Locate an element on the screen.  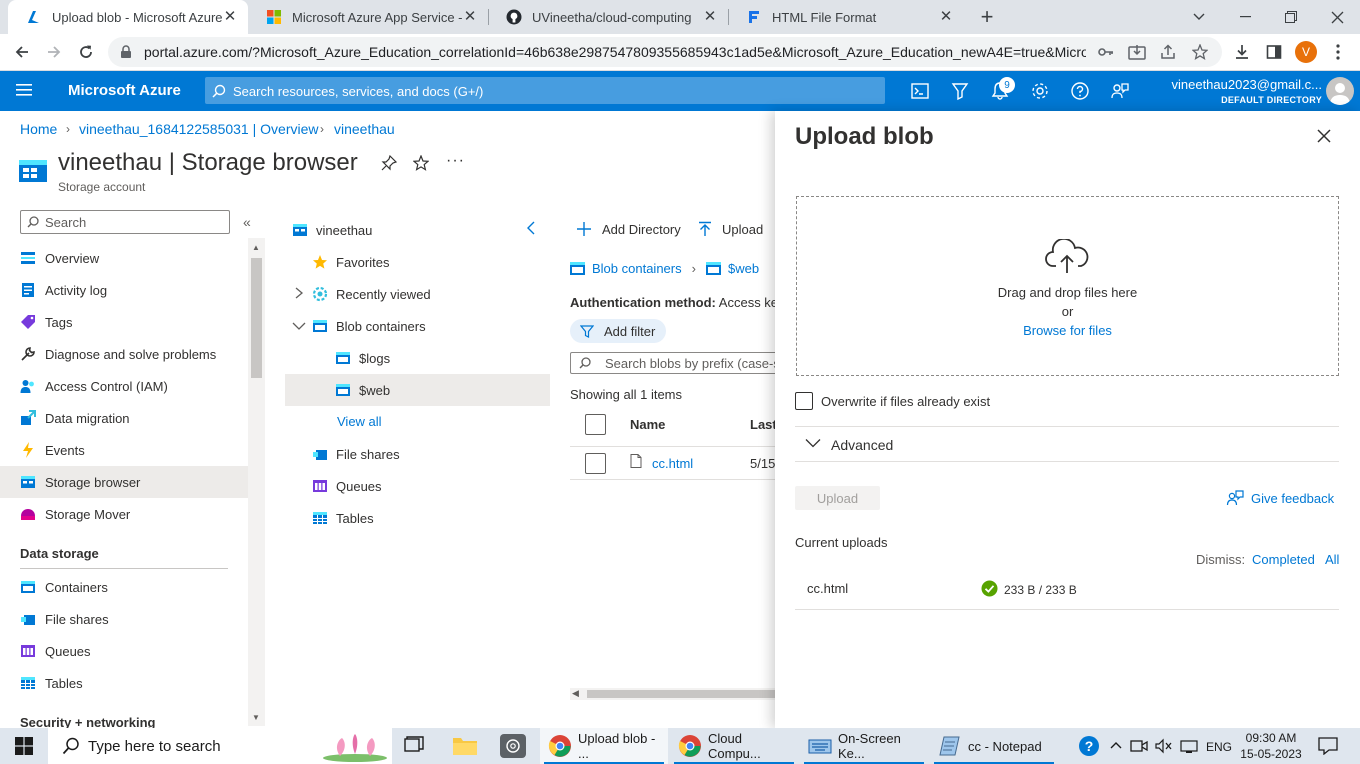
browser-menu-button is located at coordinates (1338, 52).